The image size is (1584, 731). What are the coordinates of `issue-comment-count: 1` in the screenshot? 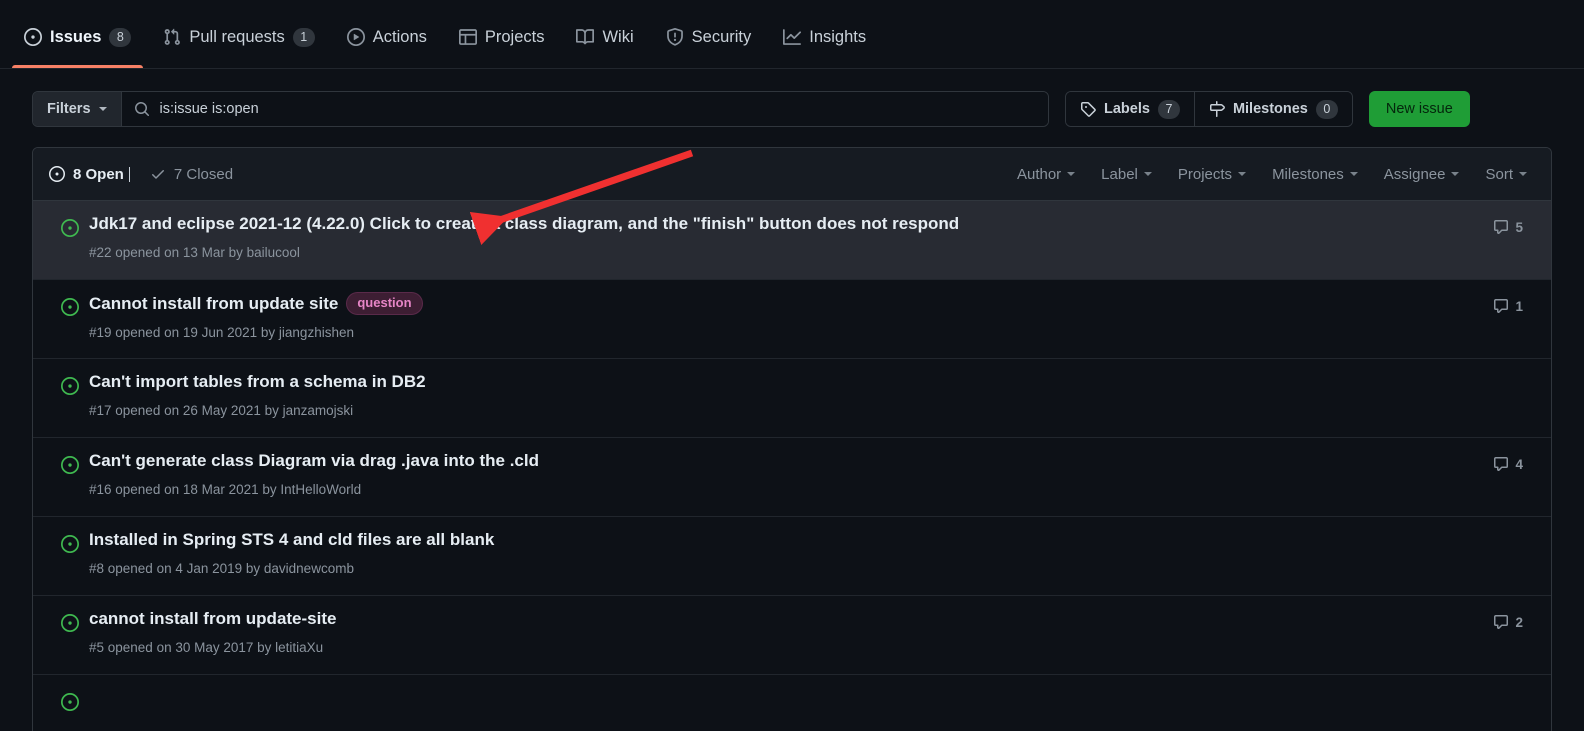 It's located at (1519, 306).